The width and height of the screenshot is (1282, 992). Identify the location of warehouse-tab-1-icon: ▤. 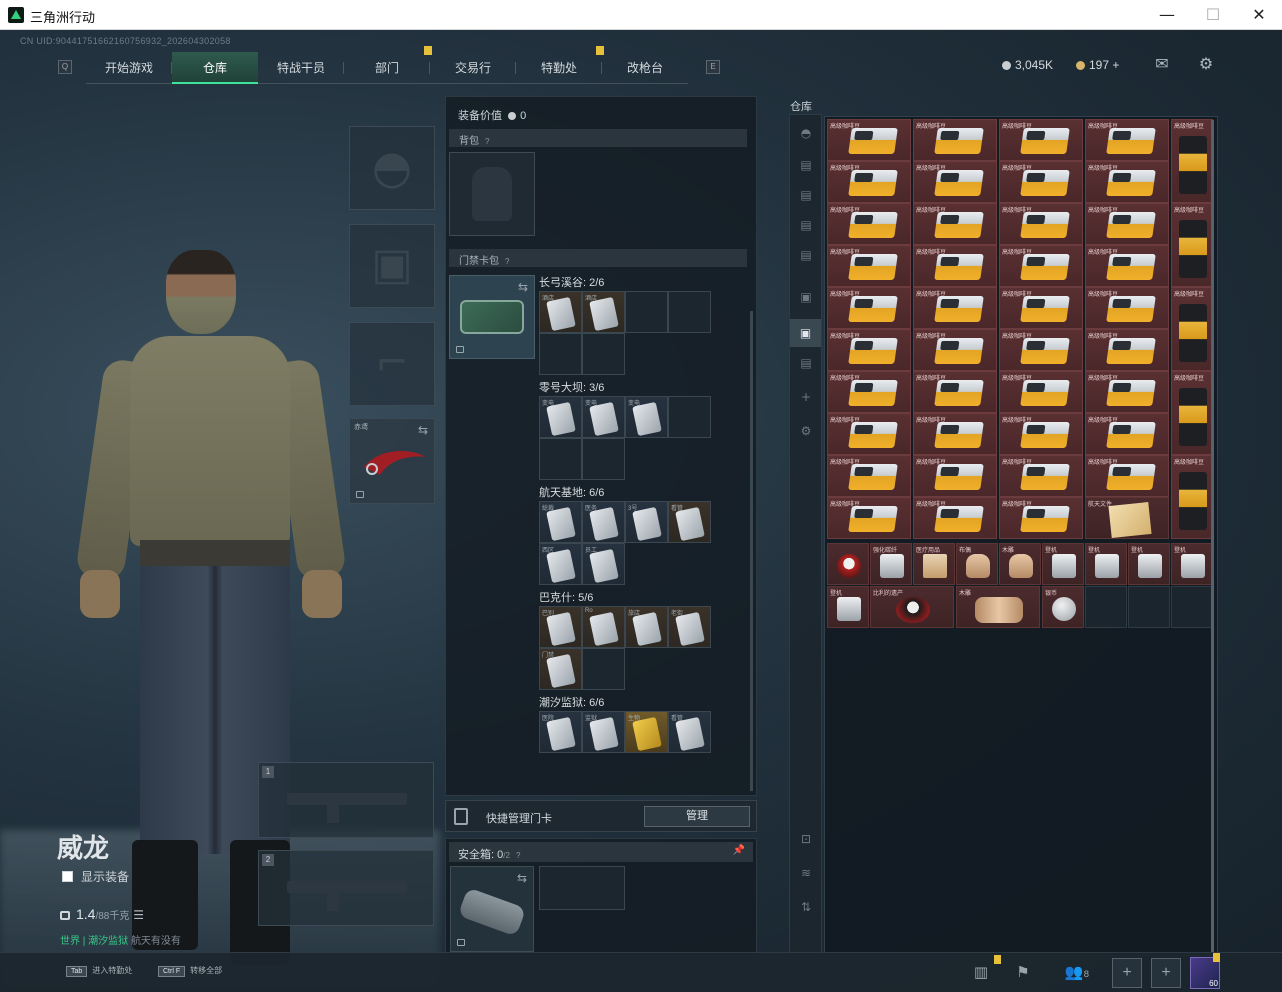
(806, 165).